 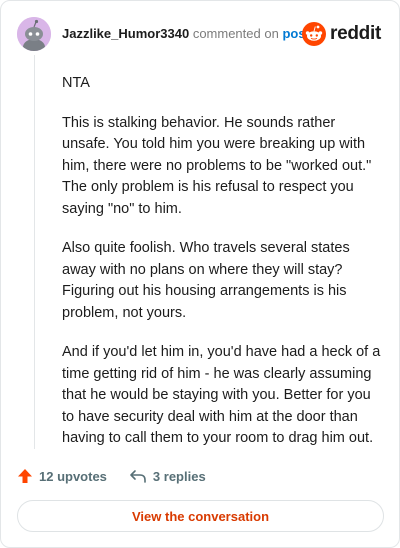 I want to click on reddit-logo: reddit, so click(x=341, y=34).